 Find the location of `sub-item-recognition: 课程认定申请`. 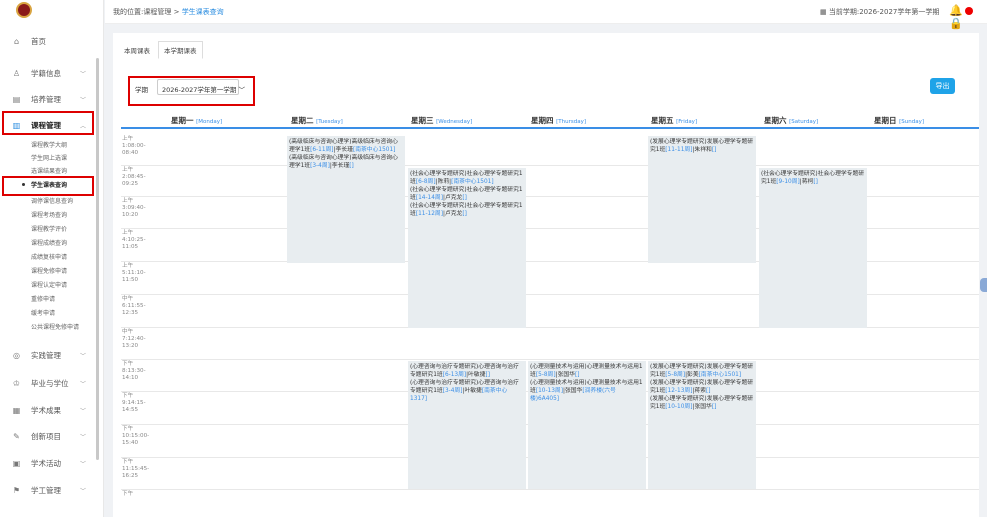

sub-item-recognition: 课程认定申请 is located at coordinates (49, 284).